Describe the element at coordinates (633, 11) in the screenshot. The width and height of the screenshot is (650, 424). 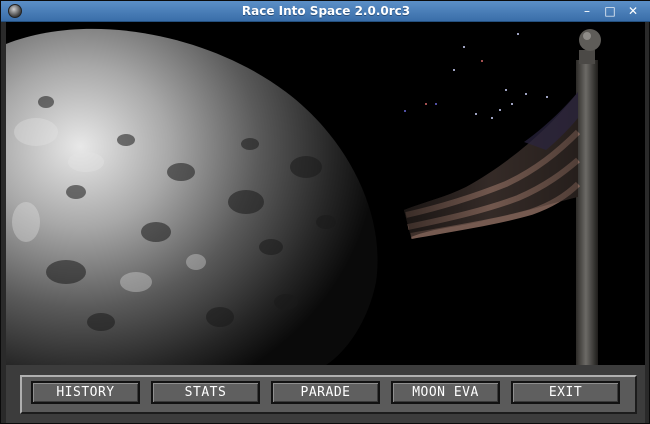
I see `close-icon: ✕` at that location.